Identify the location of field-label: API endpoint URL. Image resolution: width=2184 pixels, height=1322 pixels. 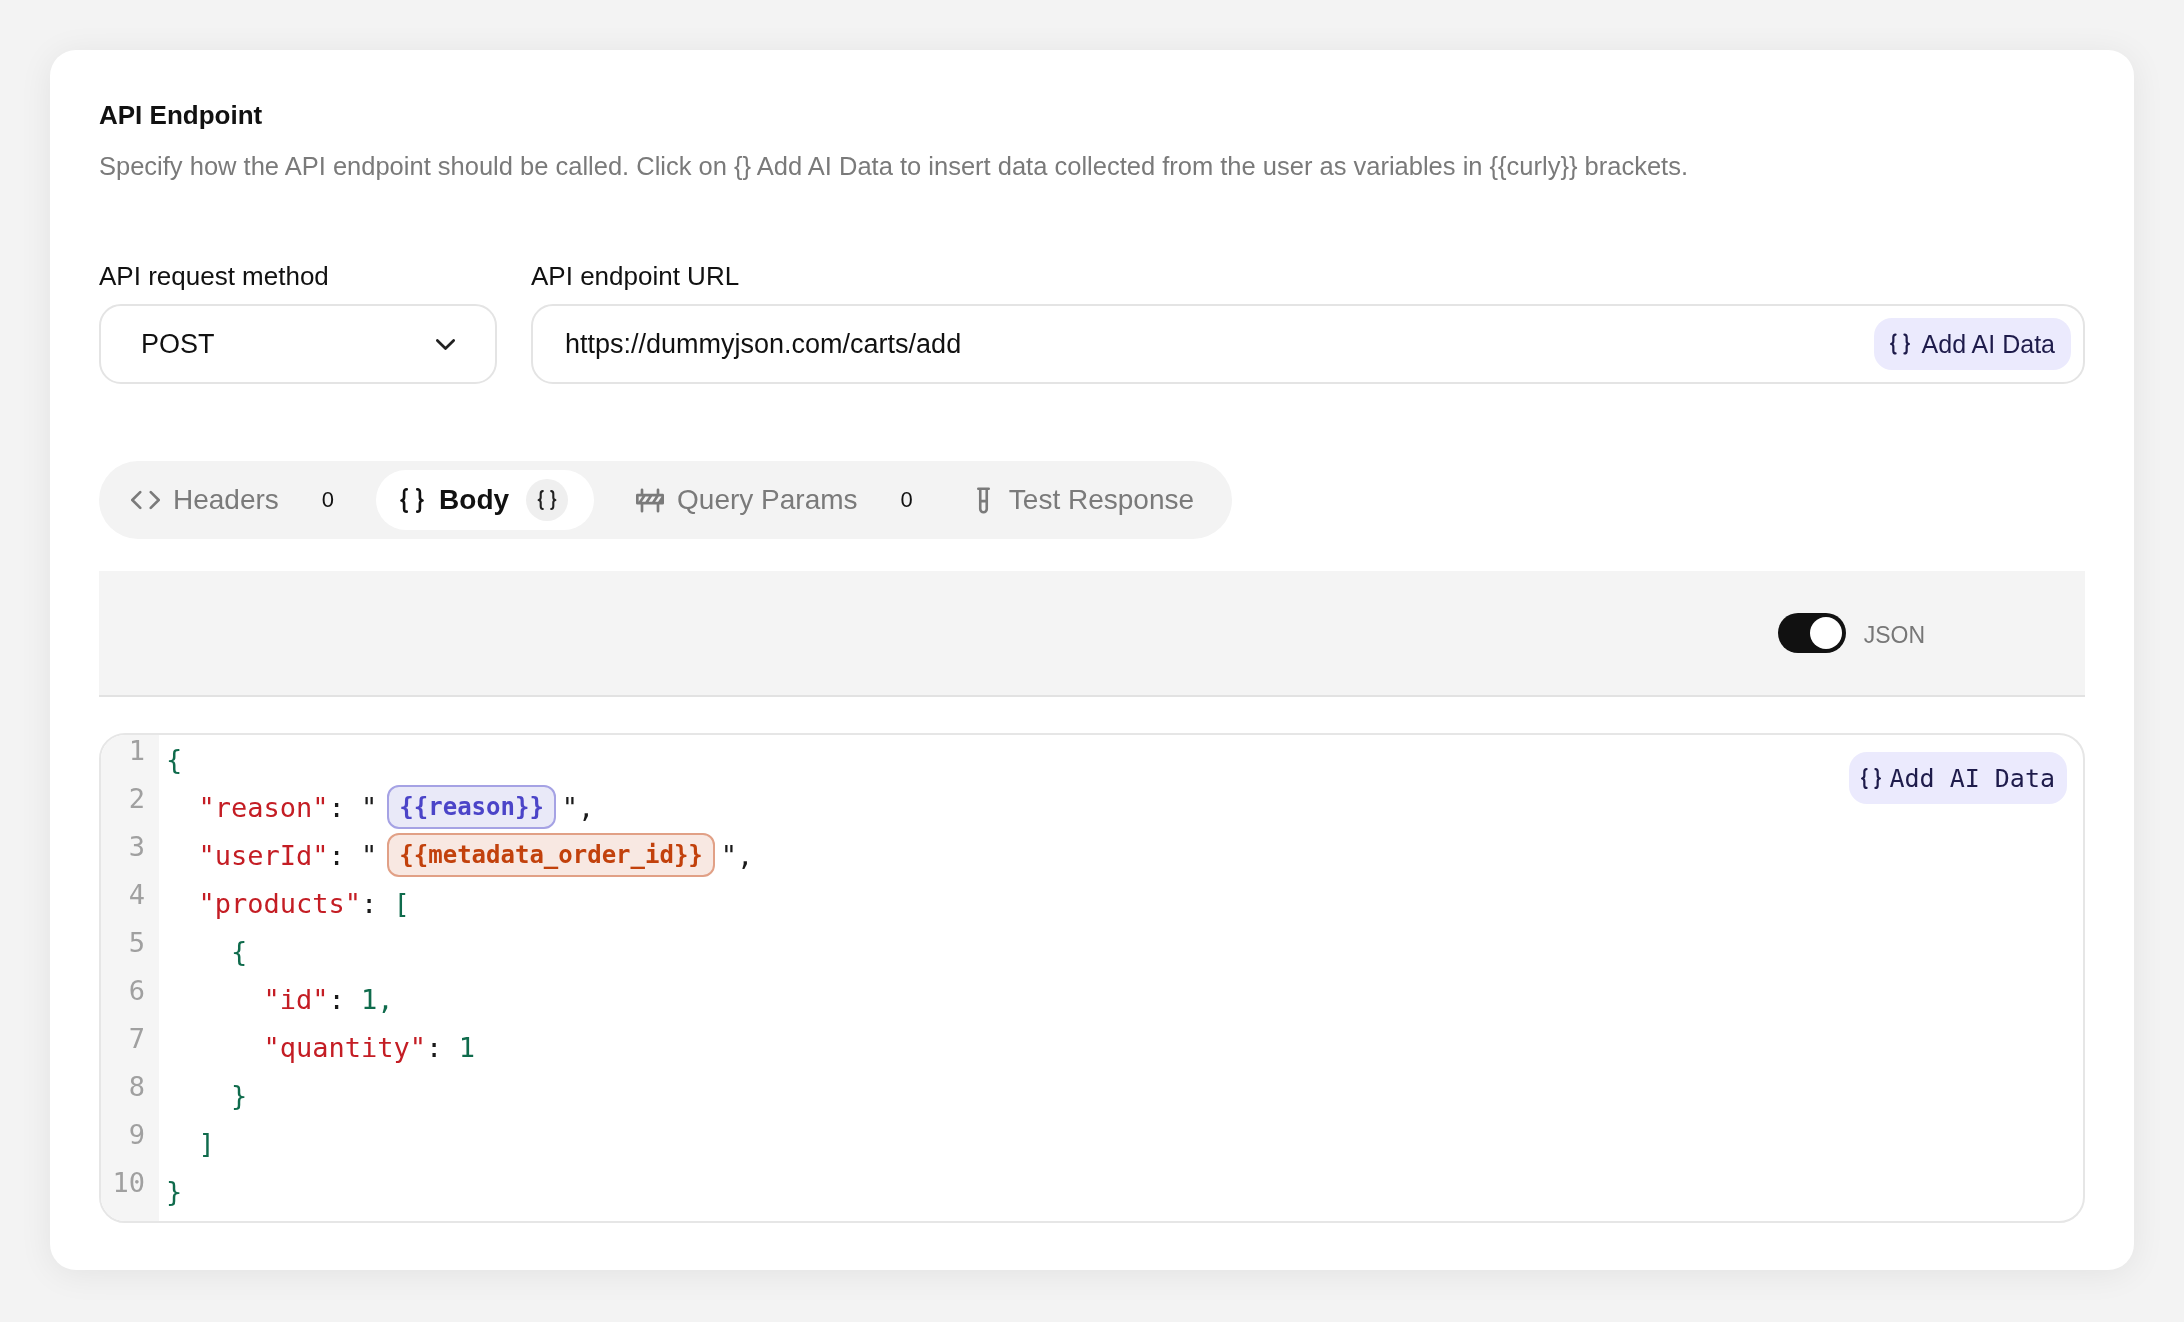
(635, 276).